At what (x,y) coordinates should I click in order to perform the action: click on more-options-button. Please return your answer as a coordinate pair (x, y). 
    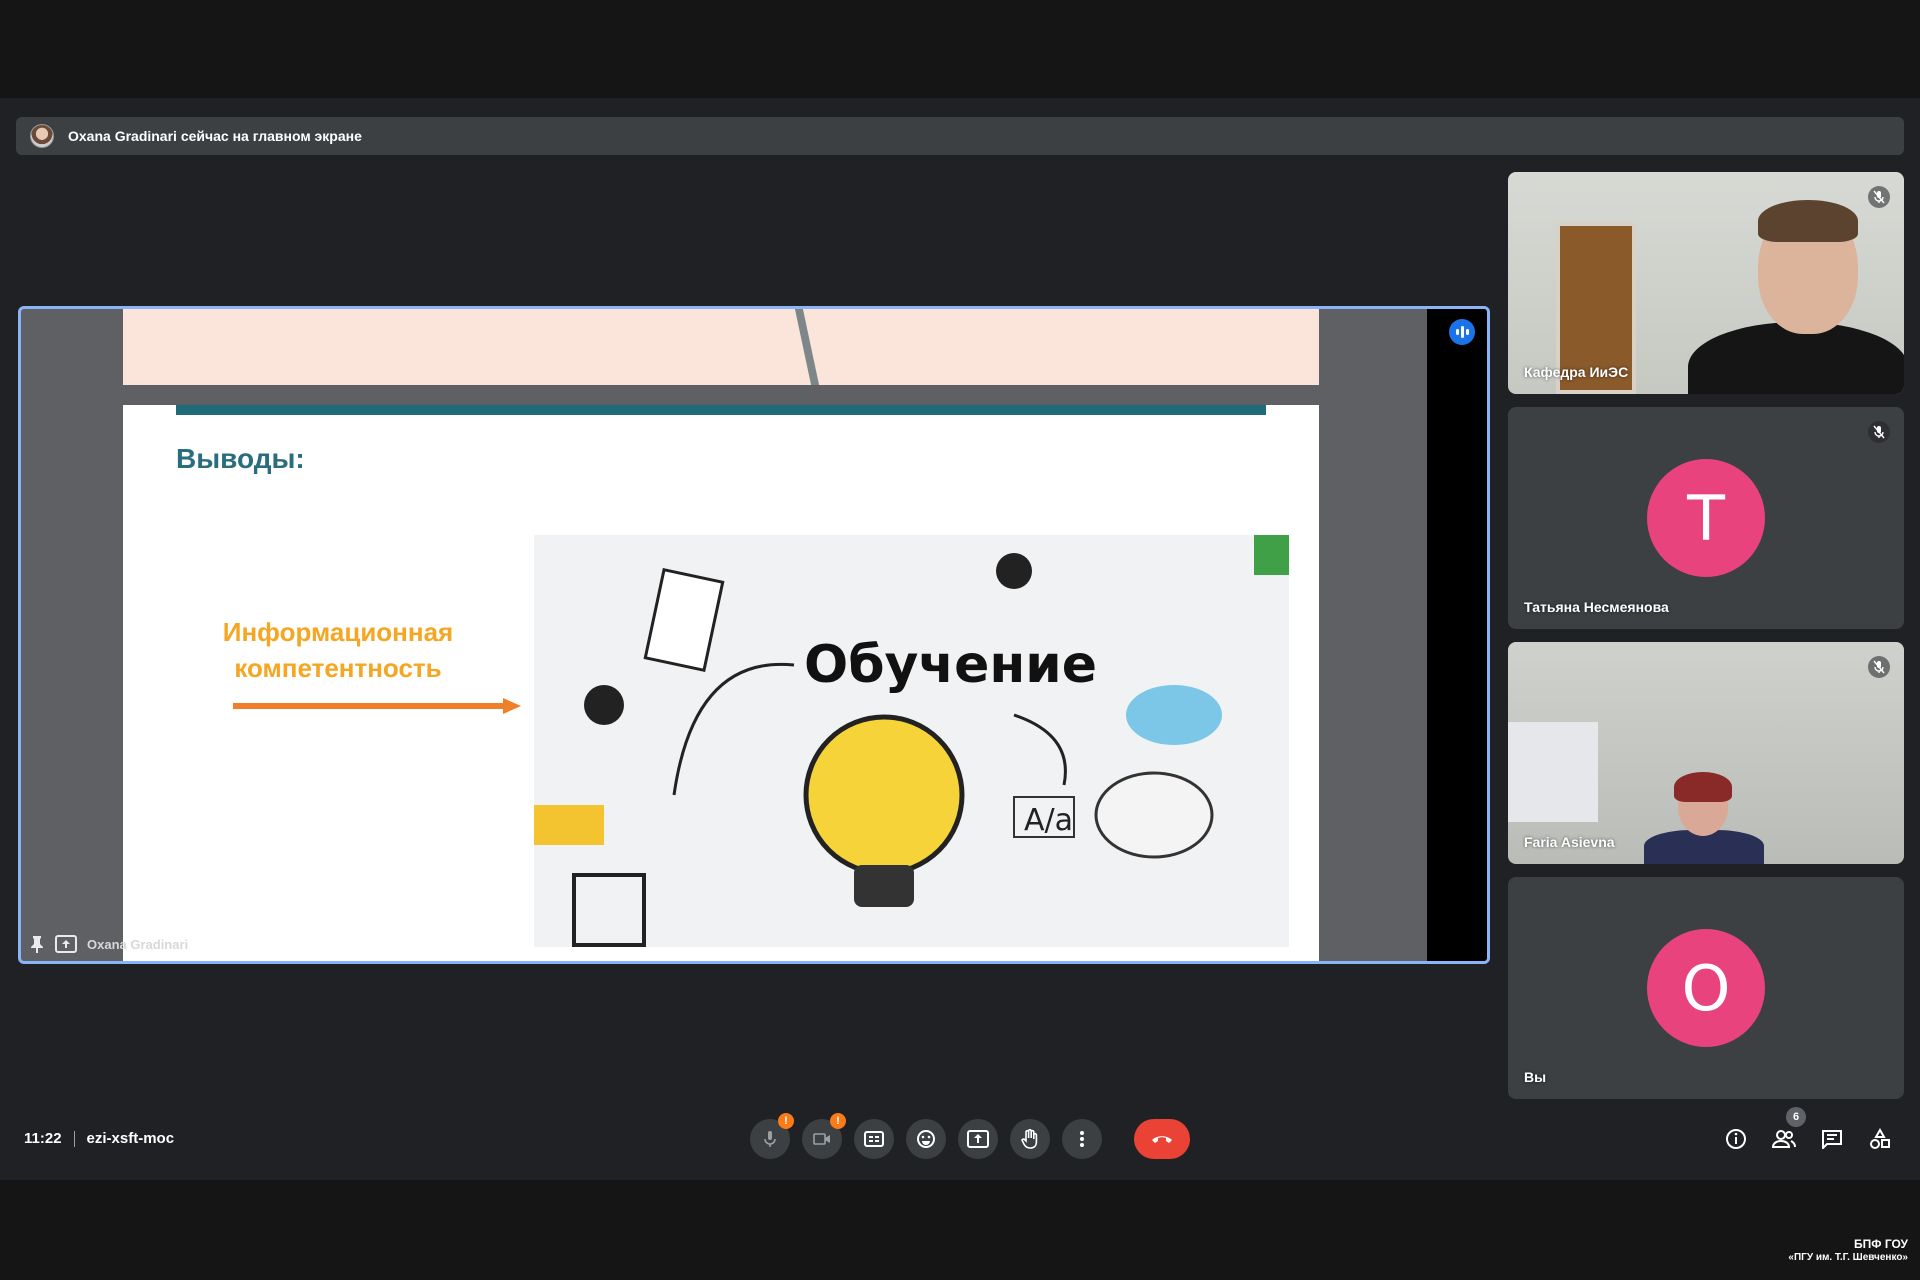
    Looking at the image, I should click on (1082, 1139).